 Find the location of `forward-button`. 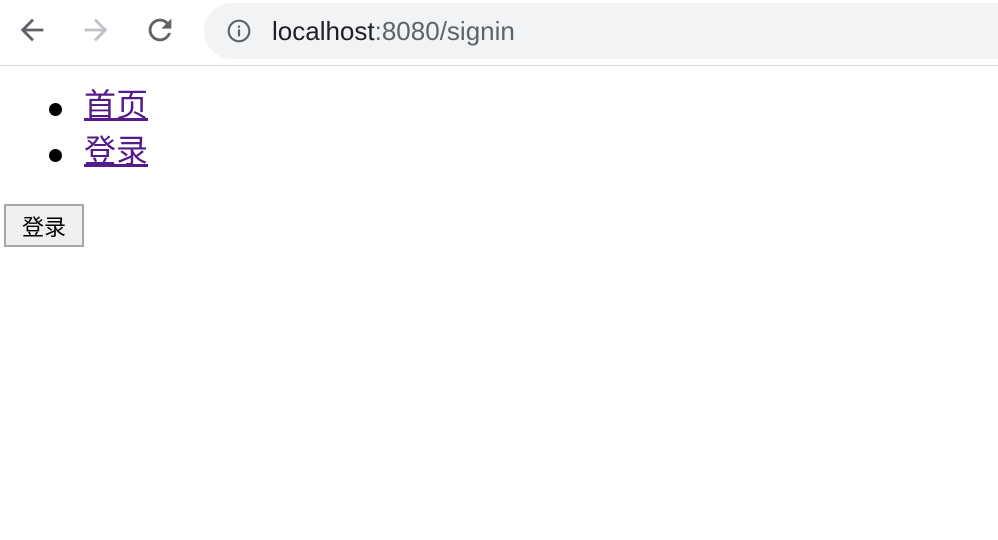

forward-button is located at coordinates (96, 30).